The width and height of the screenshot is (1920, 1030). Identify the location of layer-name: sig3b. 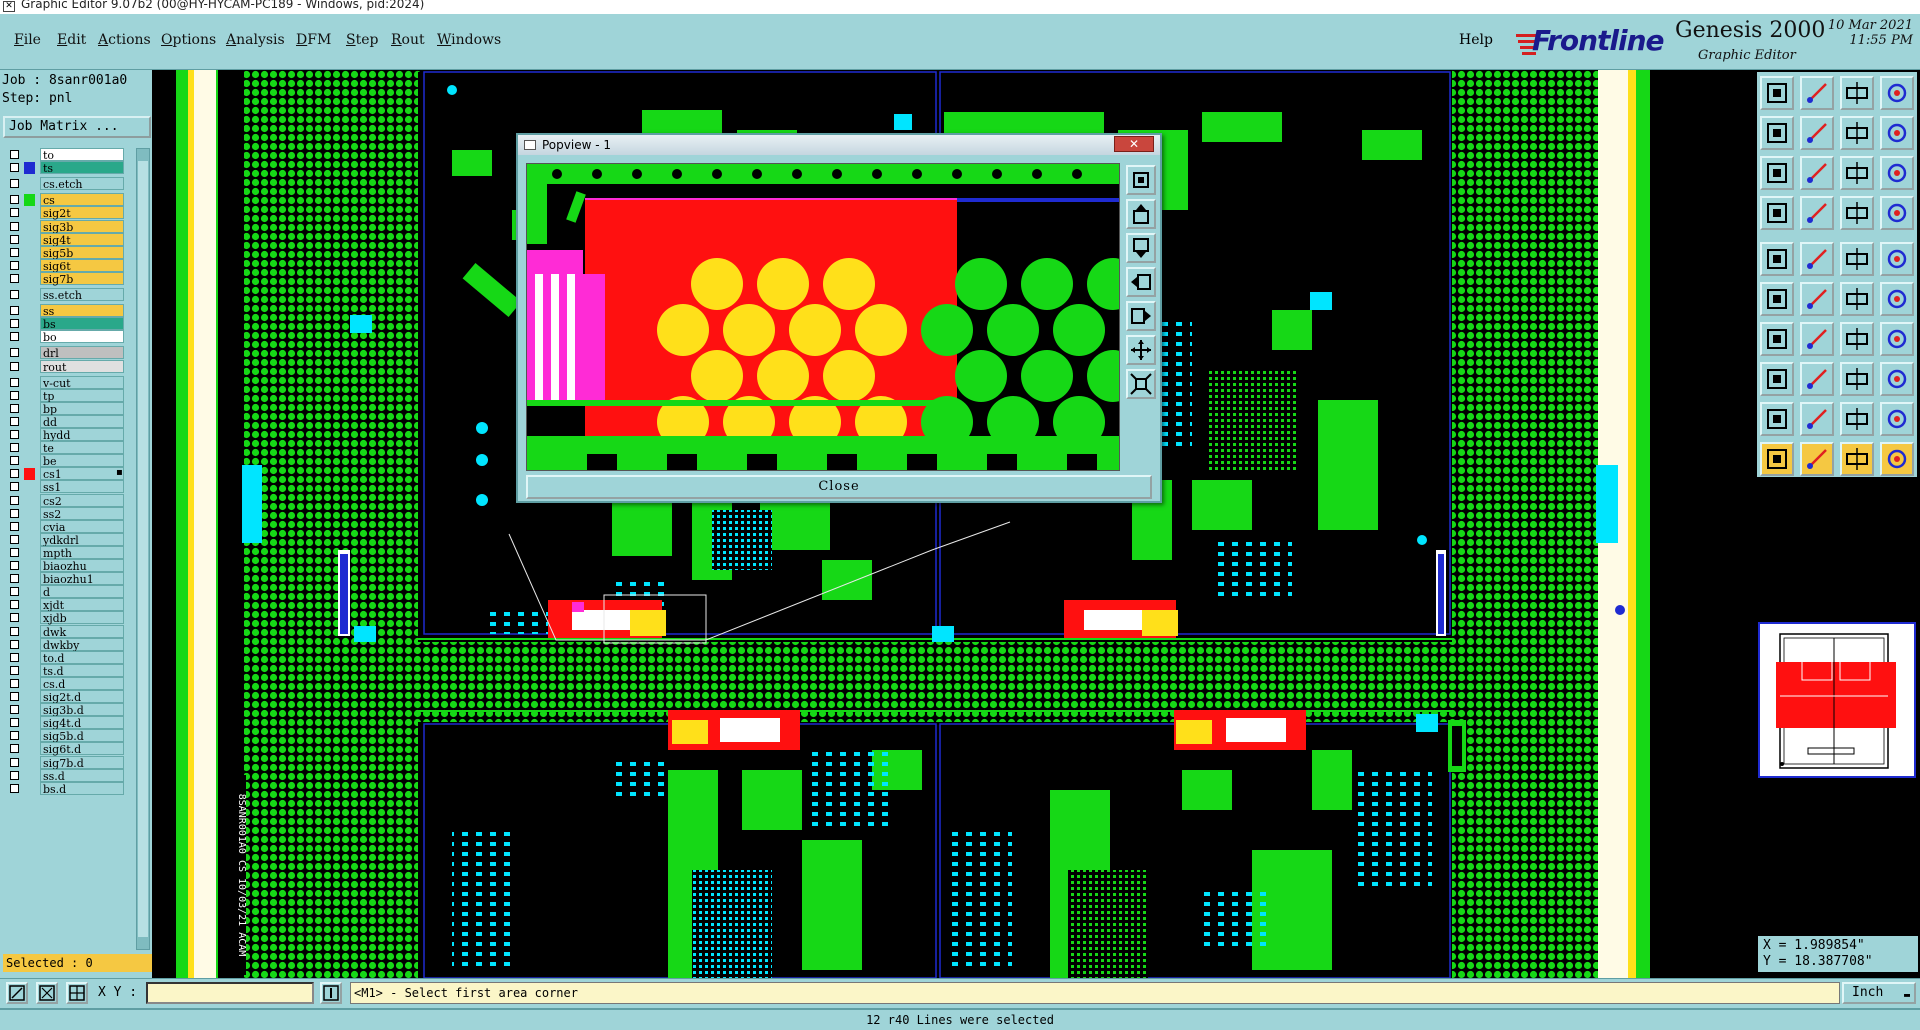
(82, 226).